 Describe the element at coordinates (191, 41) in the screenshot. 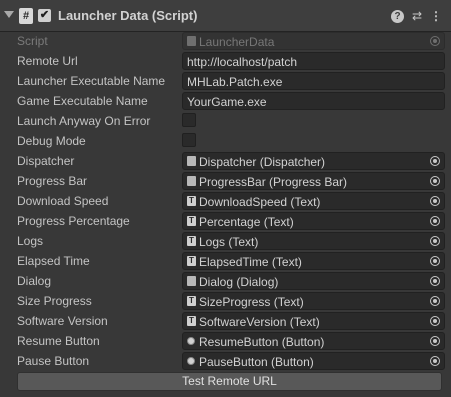

I see `script-file-icon` at that location.